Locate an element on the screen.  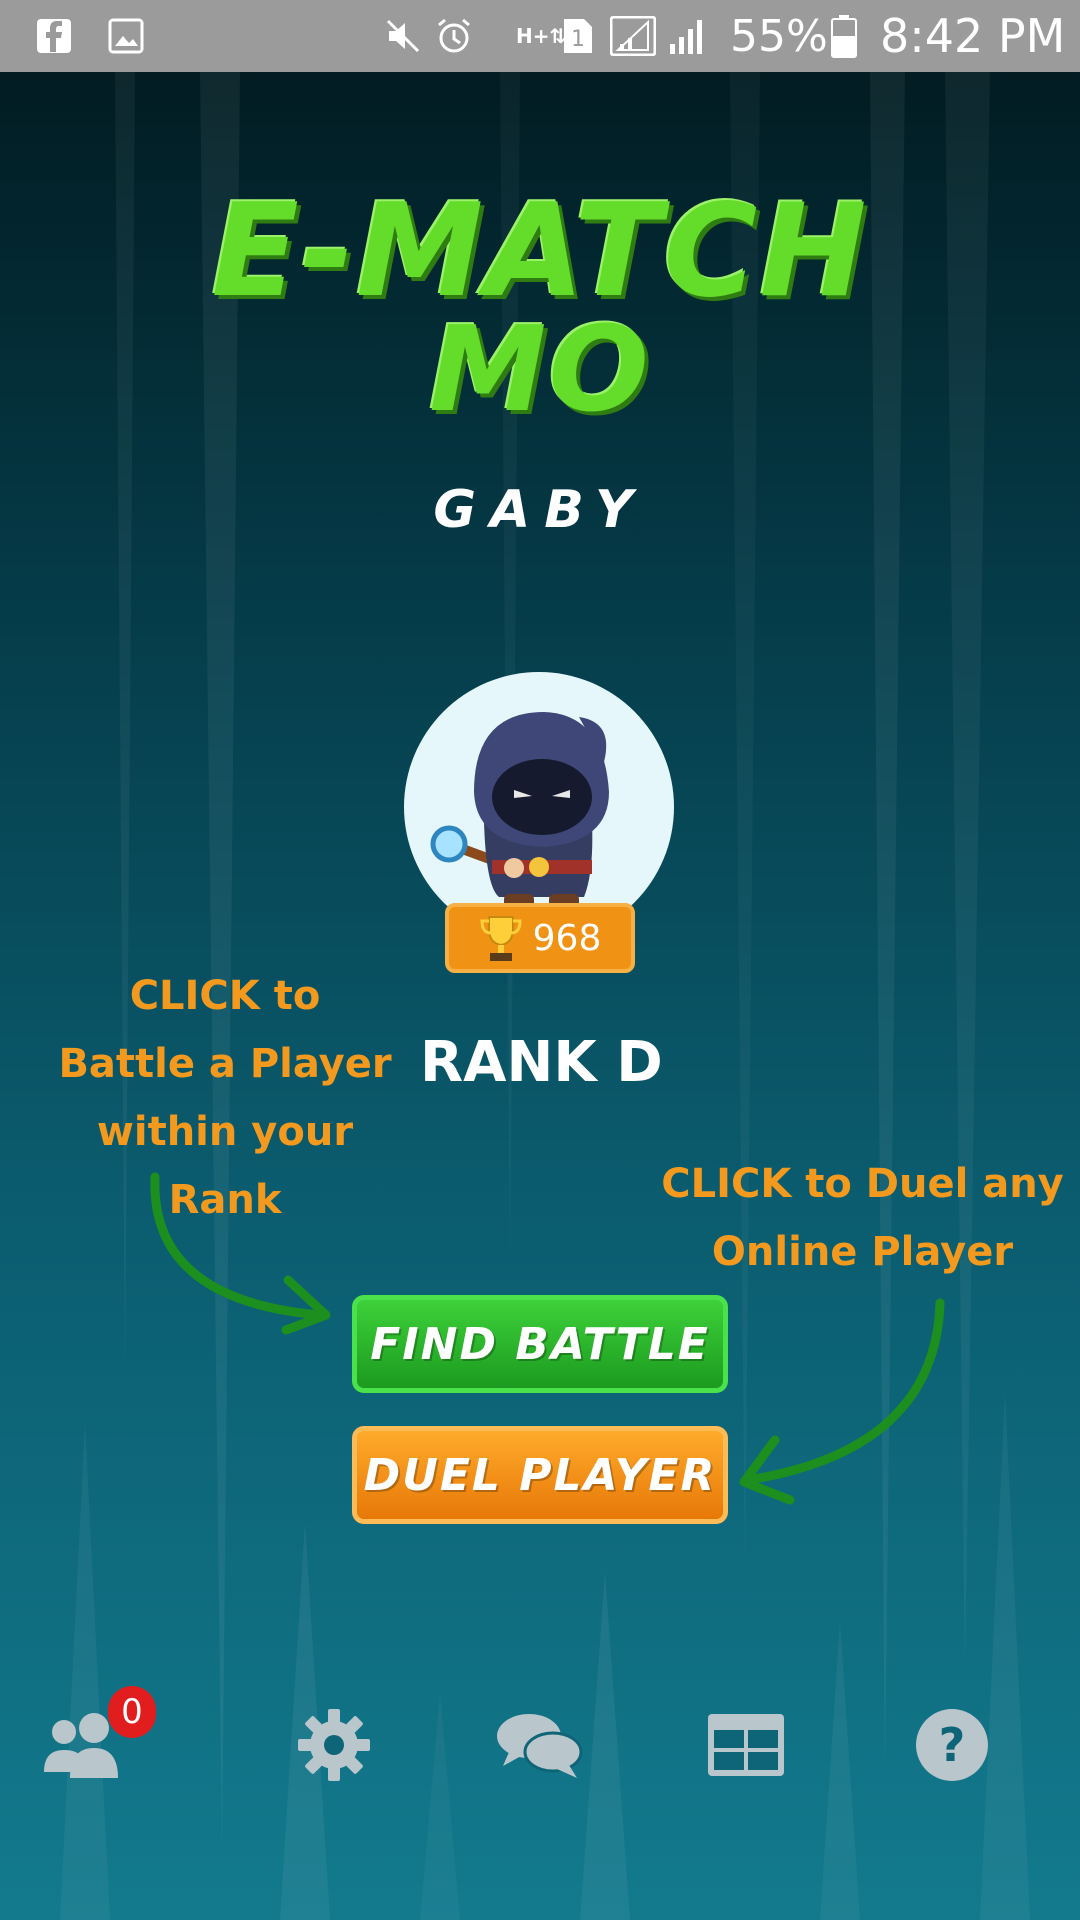
settings-button is located at coordinates (334, 1745).